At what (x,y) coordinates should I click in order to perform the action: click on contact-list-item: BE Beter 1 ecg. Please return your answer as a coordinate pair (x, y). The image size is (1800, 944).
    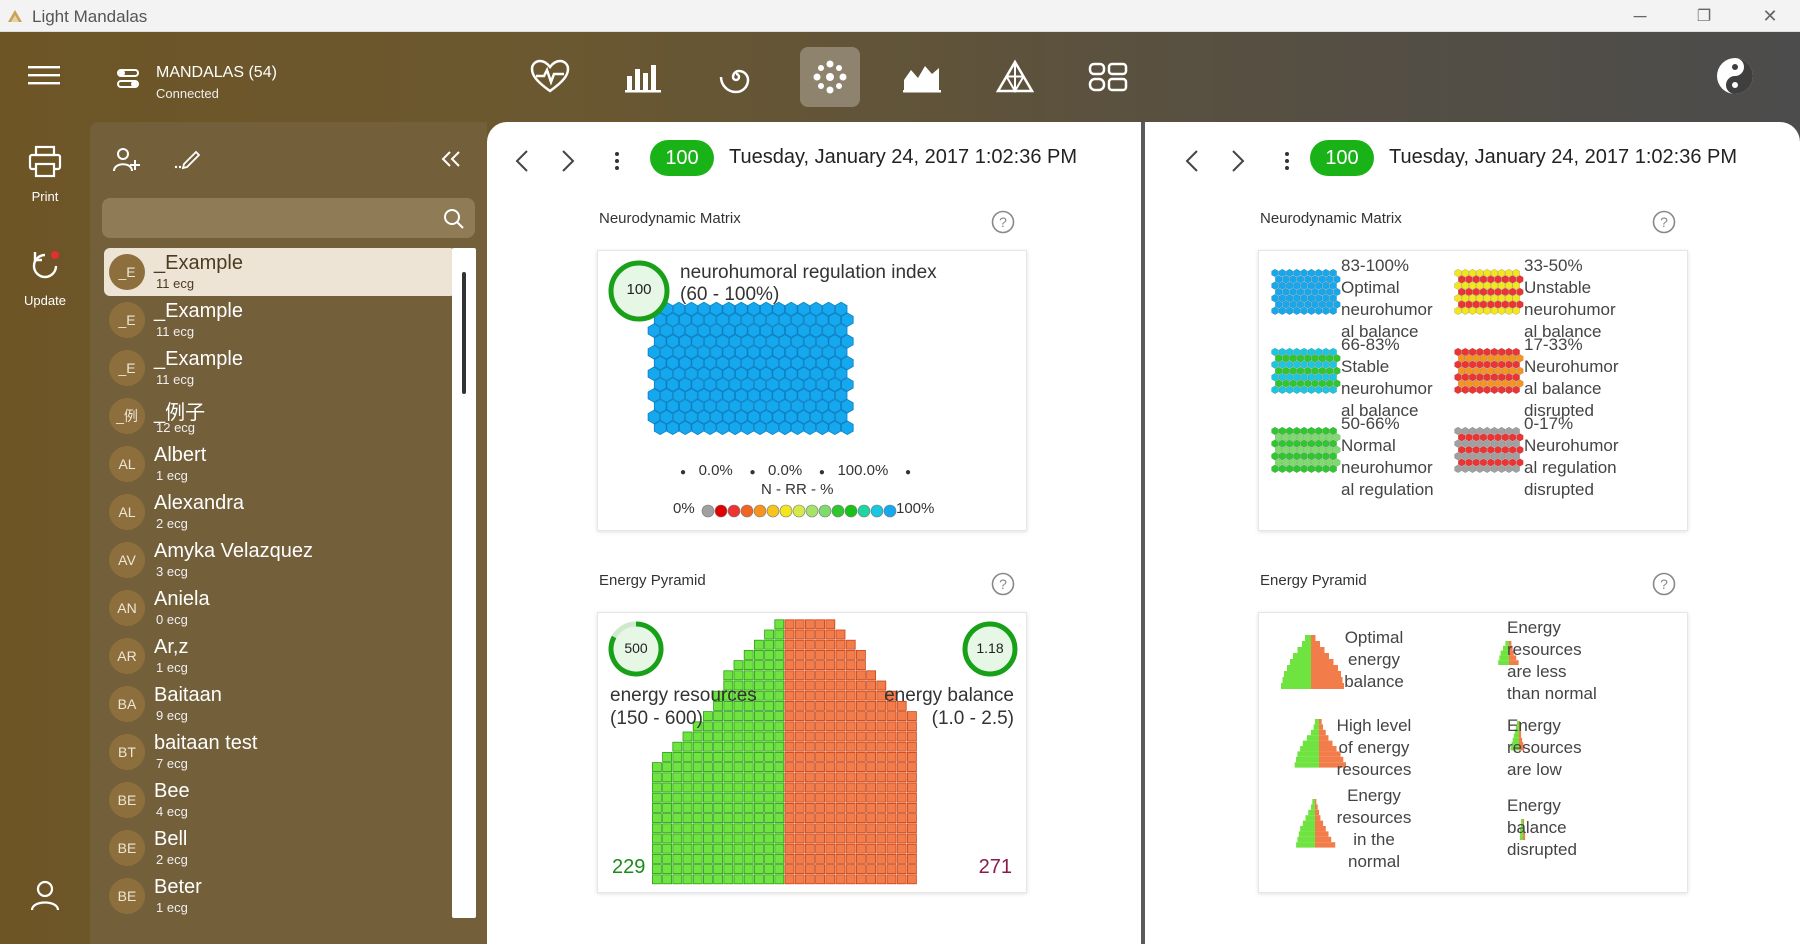
    Looking at the image, I should click on (280, 895).